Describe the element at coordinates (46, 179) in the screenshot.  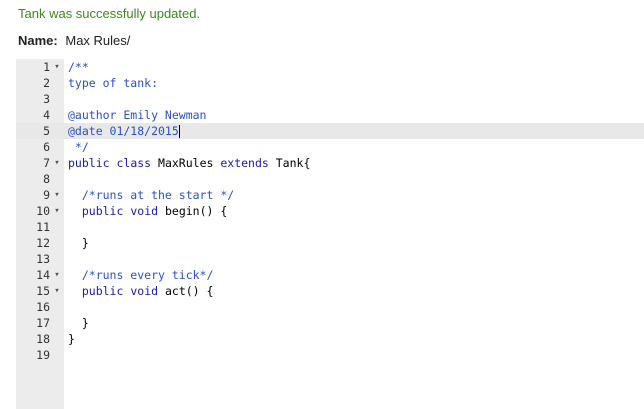
I see `line-number: 8` at that location.